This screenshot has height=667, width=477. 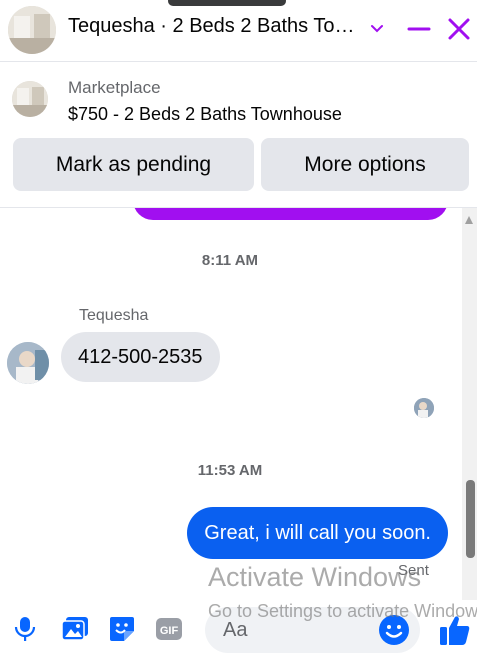 What do you see at coordinates (419, 29) in the screenshot?
I see `minimize-icon` at bounding box center [419, 29].